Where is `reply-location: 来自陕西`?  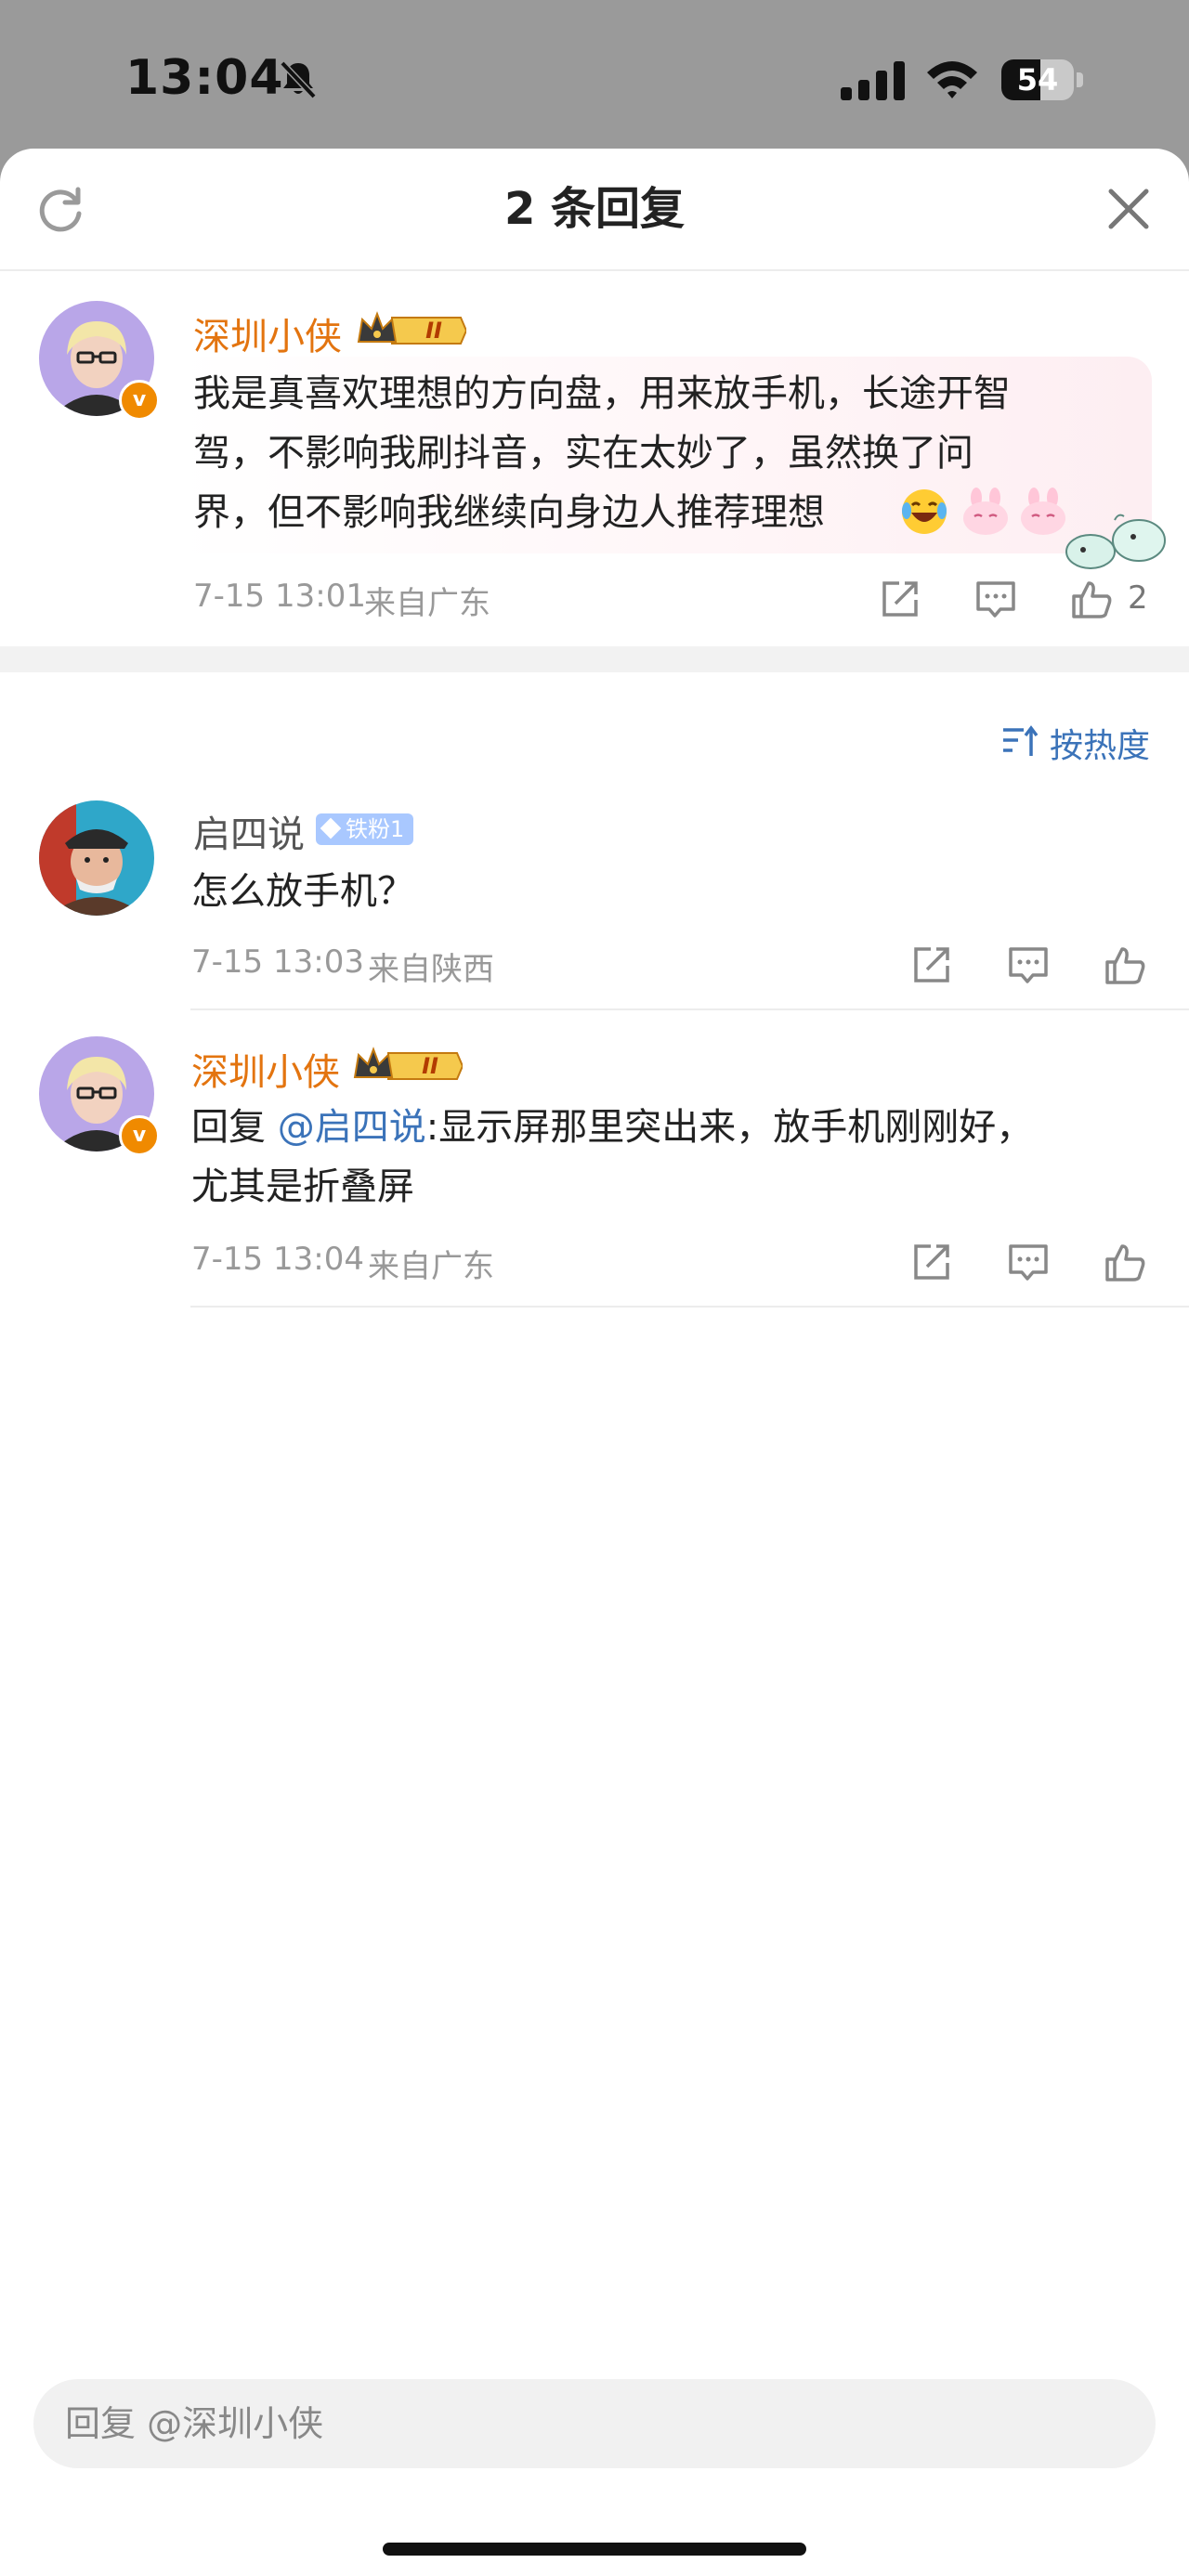 reply-location: 来自陕西 is located at coordinates (431, 969).